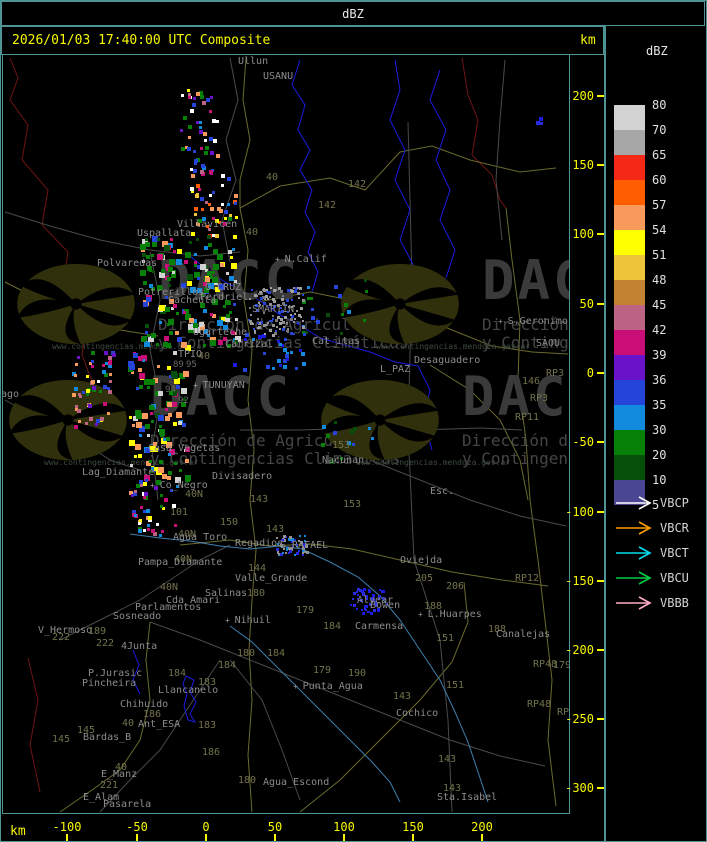 The width and height of the screenshot is (707, 842). What do you see at coordinates (336, 341) in the screenshot?
I see `map-place-label: Cat_itas` at bounding box center [336, 341].